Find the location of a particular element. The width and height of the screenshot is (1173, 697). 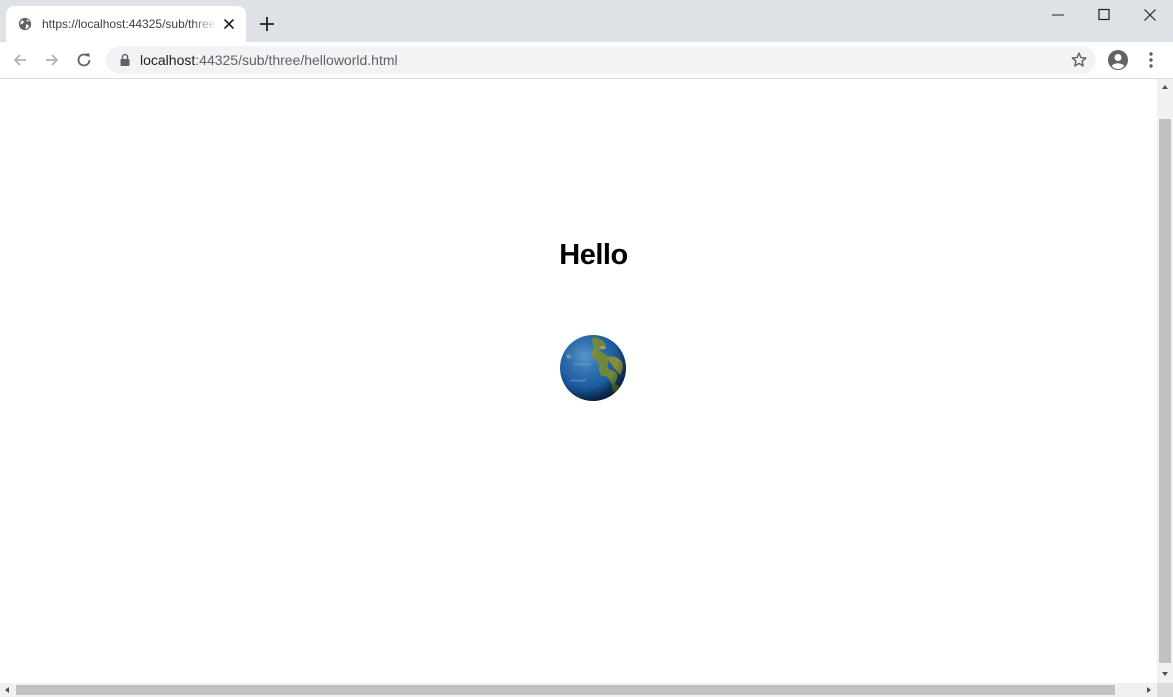

scroll-down-arrow-icon is located at coordinates (1165, 673).